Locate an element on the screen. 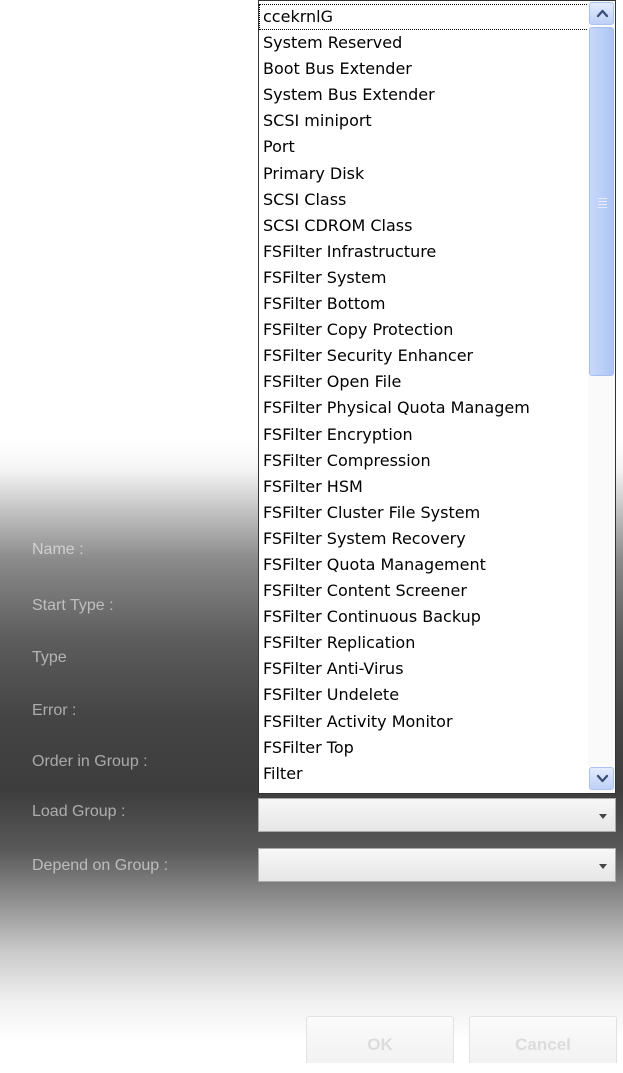 The image size is (623, 1073). dropdown-option: Boot Bus Extender is located at coordinates (424, 69).